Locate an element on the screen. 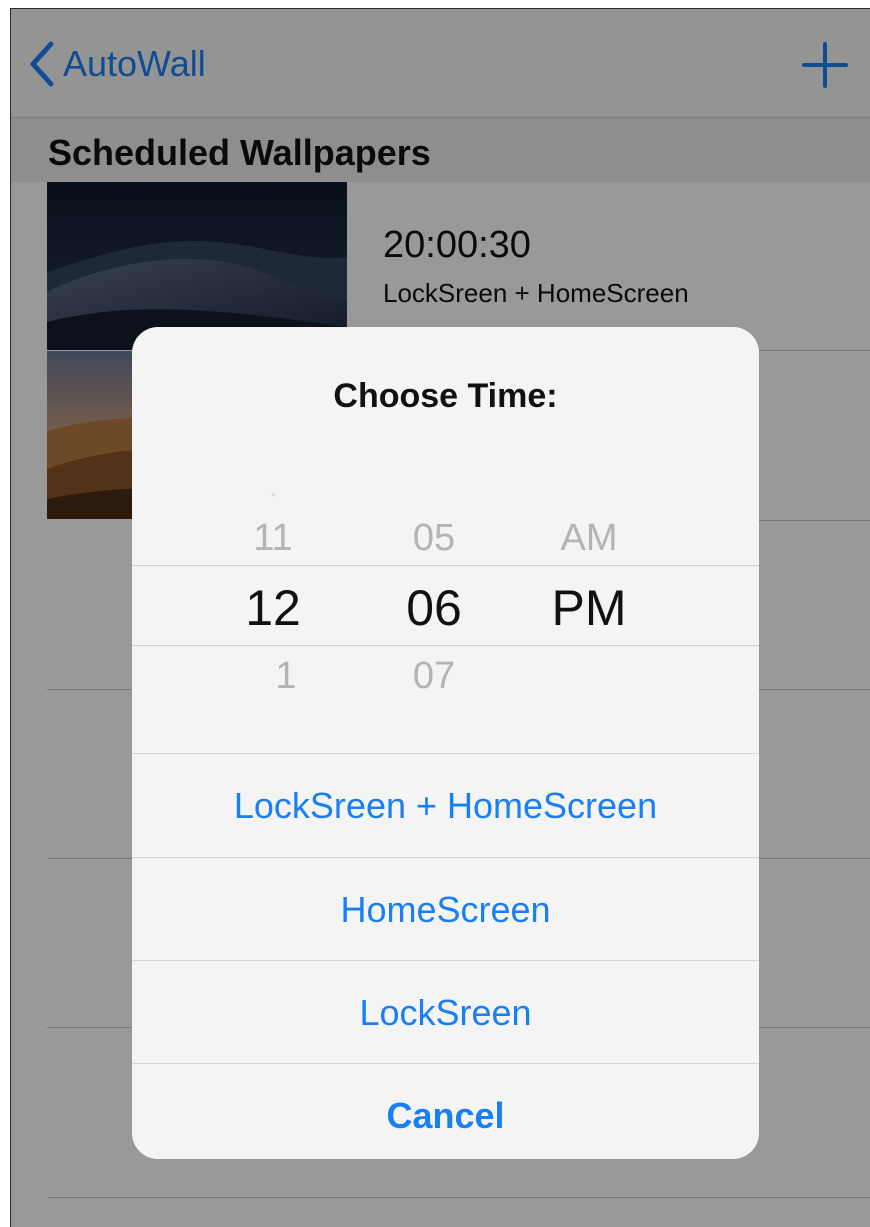  cancel-label: Cancel is located at coordinates (445, 1115).